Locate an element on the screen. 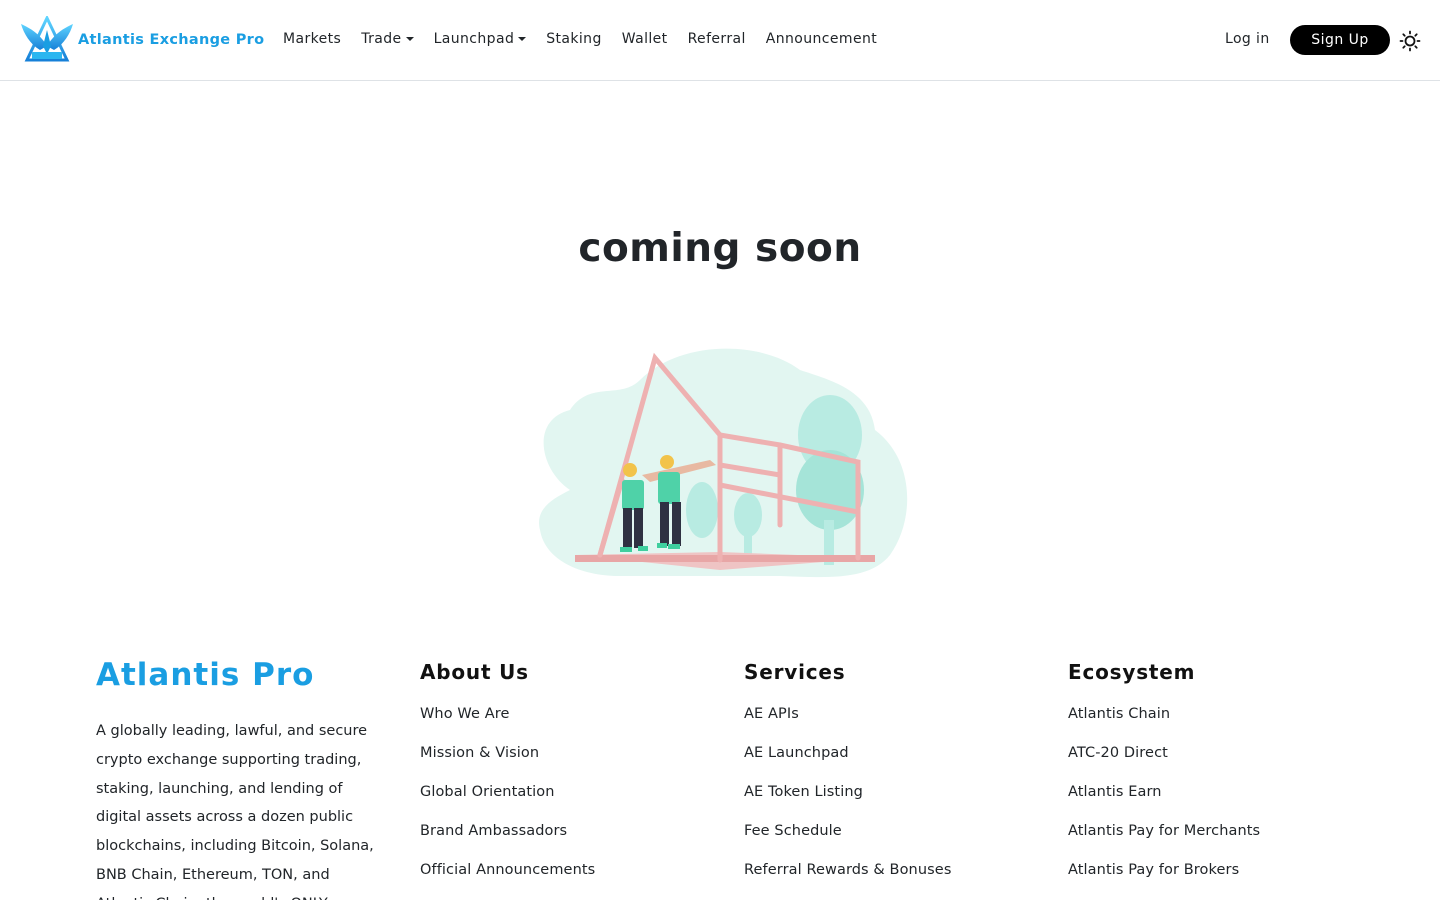  footer-link-ae-launchpad: AE Launchpad is located at coordinates (847, 764).